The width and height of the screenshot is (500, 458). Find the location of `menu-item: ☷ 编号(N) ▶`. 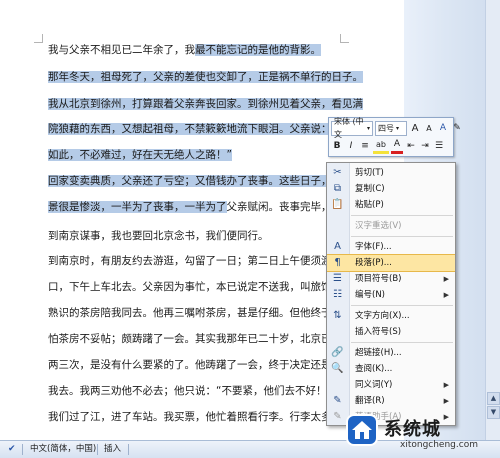

menu-item: ☷ 编号(N) ▶ is located at coordinates (391, 295).